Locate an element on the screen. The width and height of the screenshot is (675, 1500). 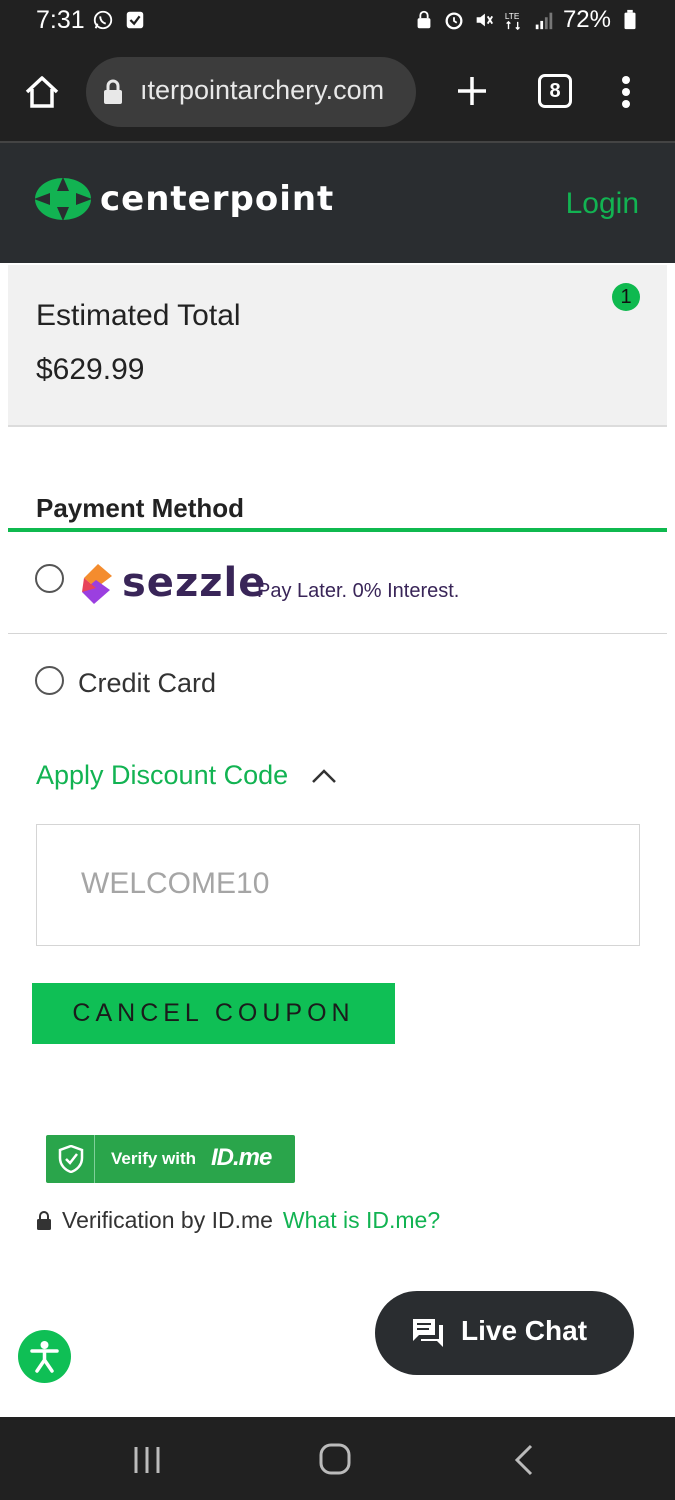
sezzle-tagline: Pay Later. 0% Interest. is located at coordinates (358, 591).